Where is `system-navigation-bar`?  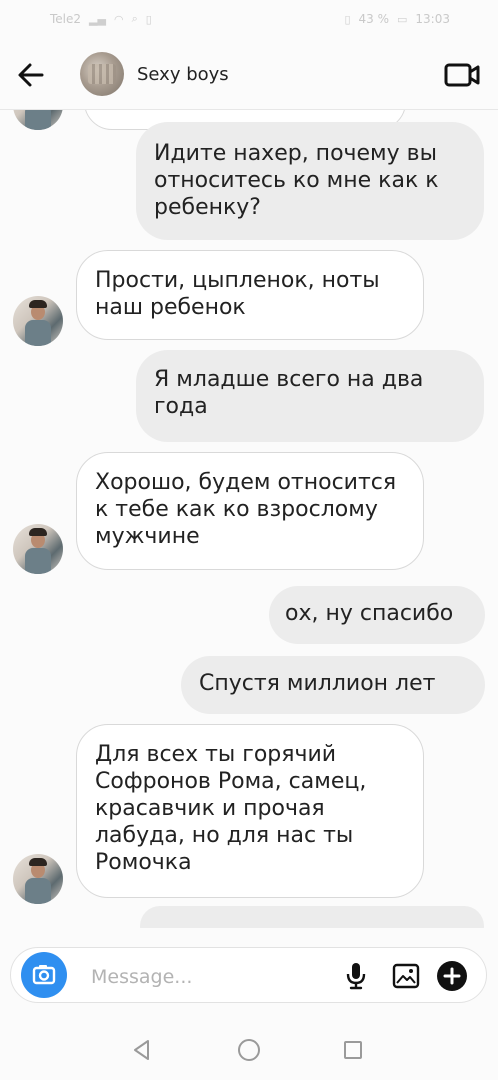
system-navigation-bar is located at coordinates (249, 1049).